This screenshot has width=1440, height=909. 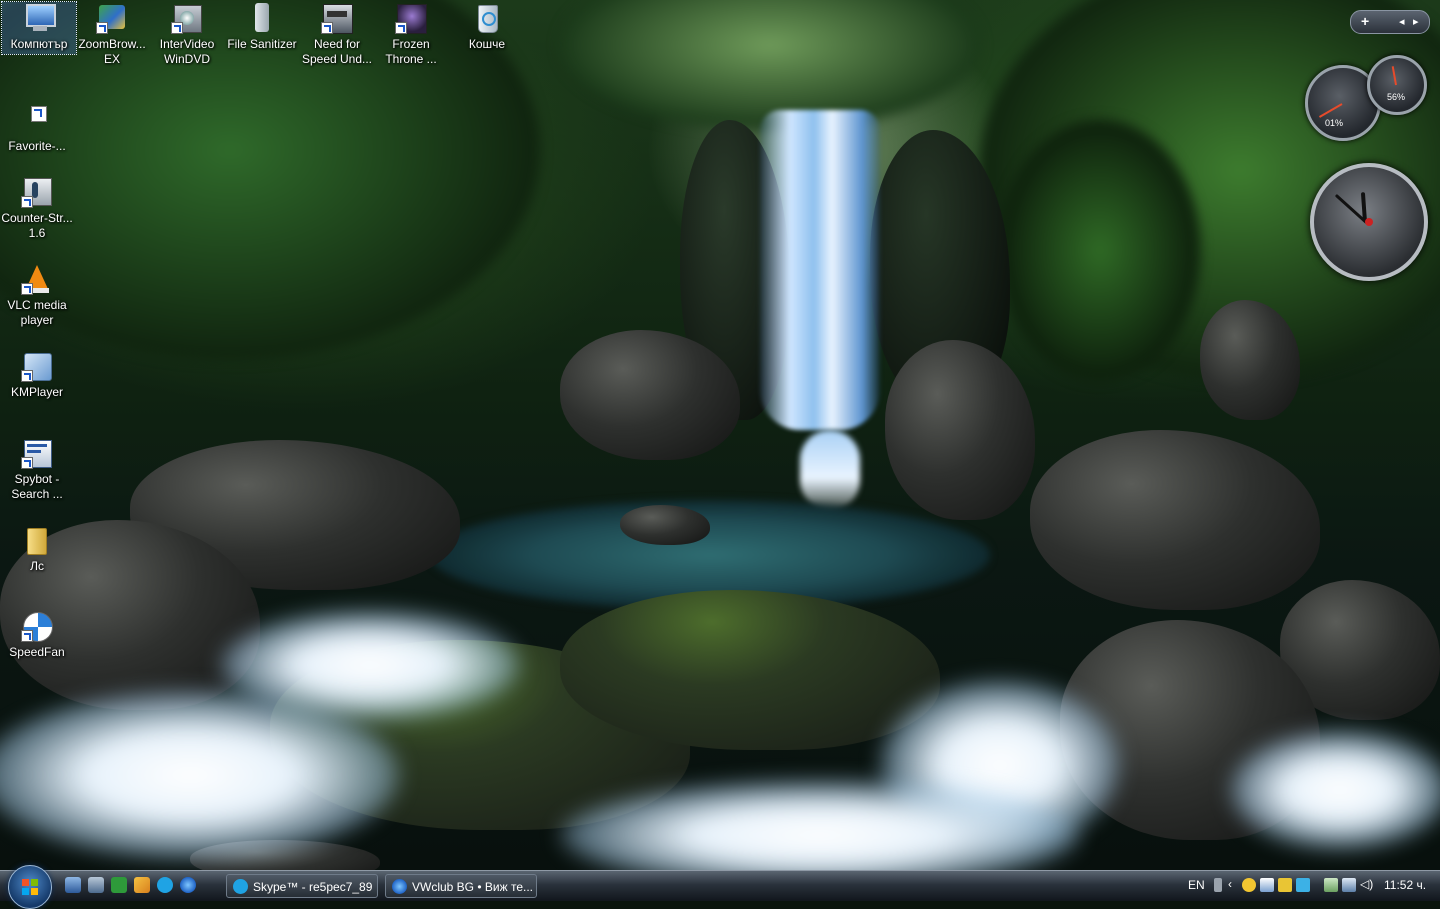 I want to click on desktop-icon-zoombrowser: ZoomBrow... EX, so click(x=112, y=34).